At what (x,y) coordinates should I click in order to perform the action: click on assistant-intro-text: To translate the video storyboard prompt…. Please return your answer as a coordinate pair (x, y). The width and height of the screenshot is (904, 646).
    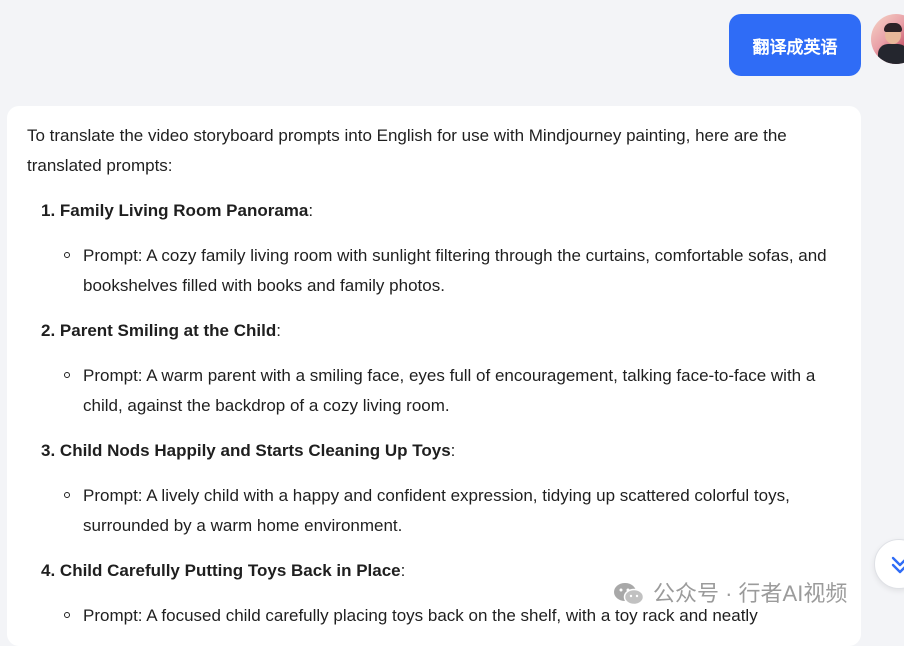
    Looking at the image, I should click on (407, 150).